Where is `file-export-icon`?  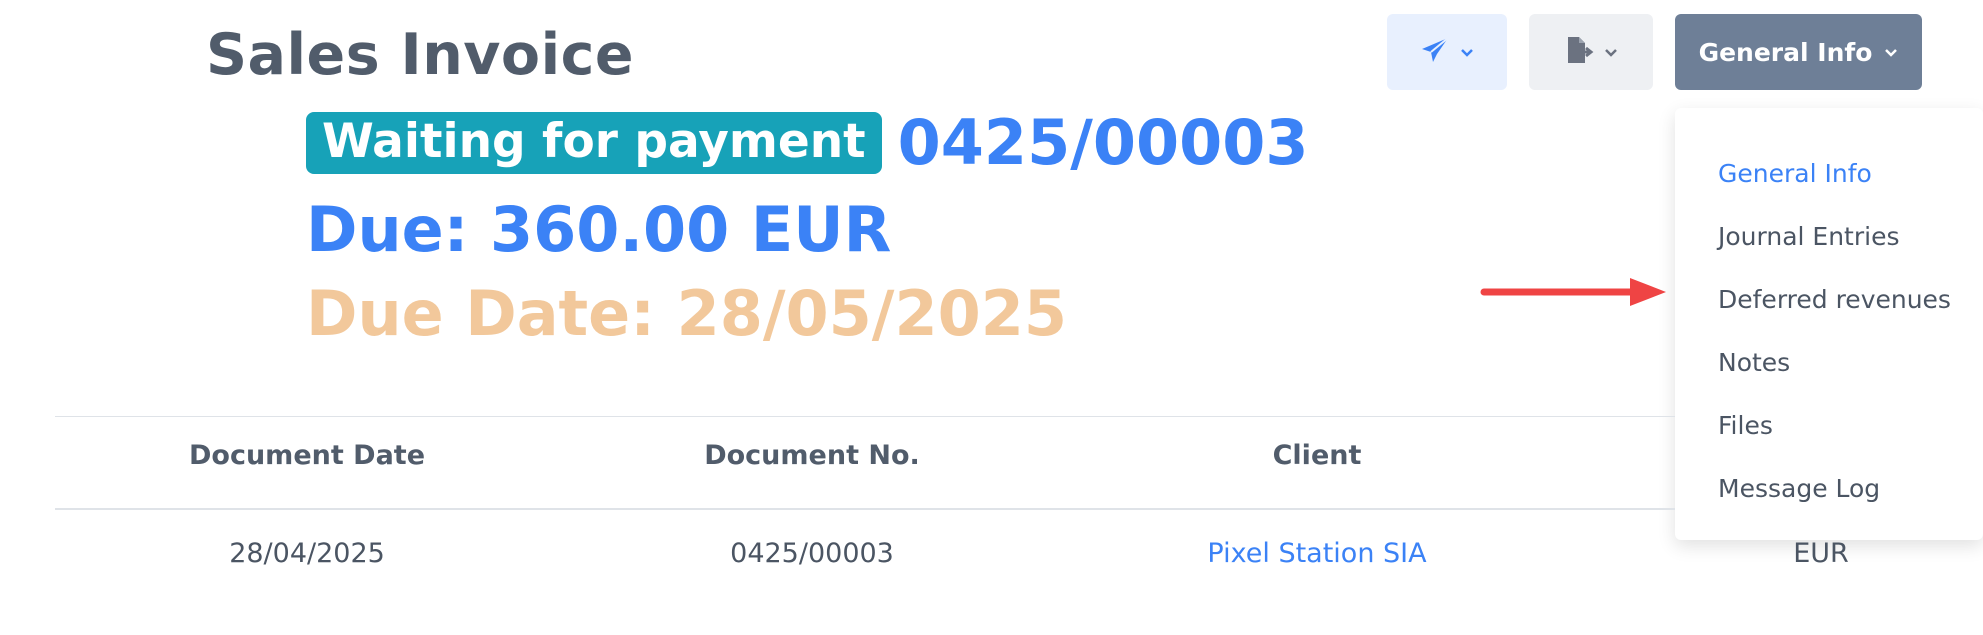 file-export-icon is located at coordinates (1579, 52).